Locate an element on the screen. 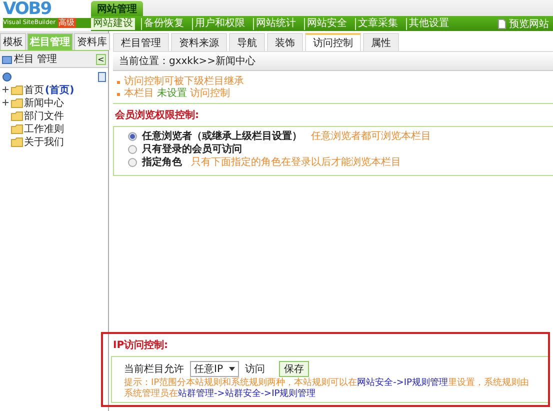  sidebar-title: 栏目 管理 is located at coordinates (36, 59).